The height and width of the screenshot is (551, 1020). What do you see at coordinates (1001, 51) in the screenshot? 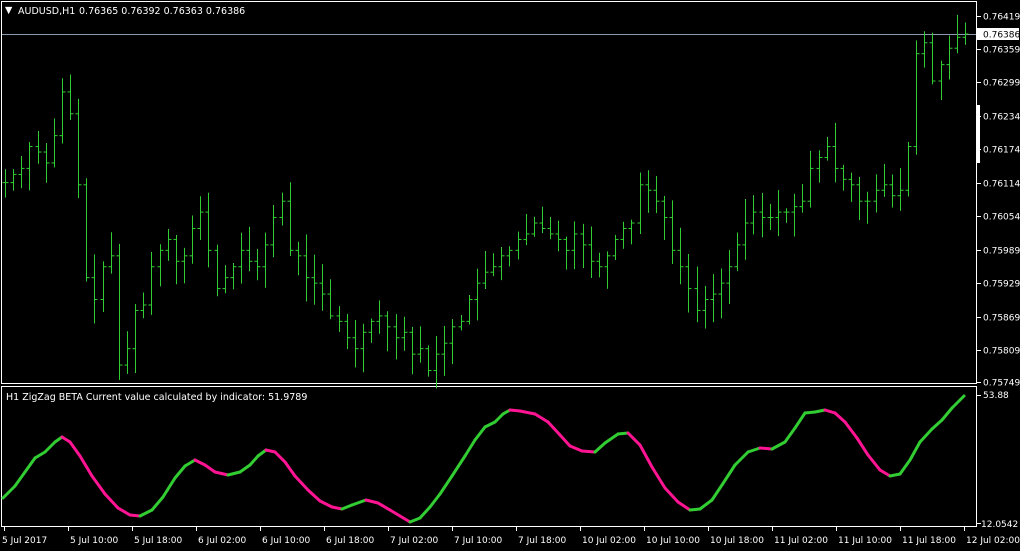
I see `price-tick-label: 0.76359` at bounding box center [1001, 51].